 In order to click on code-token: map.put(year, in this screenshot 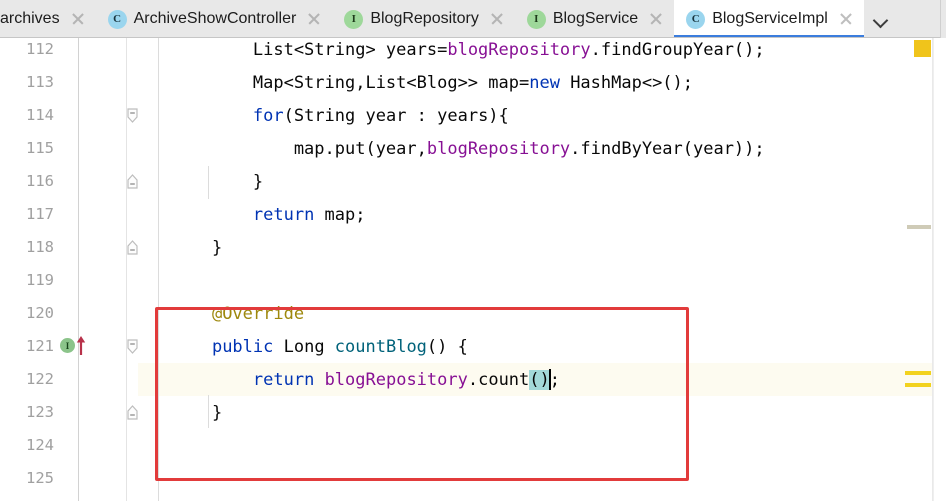, I will do `click(299, 148)`.